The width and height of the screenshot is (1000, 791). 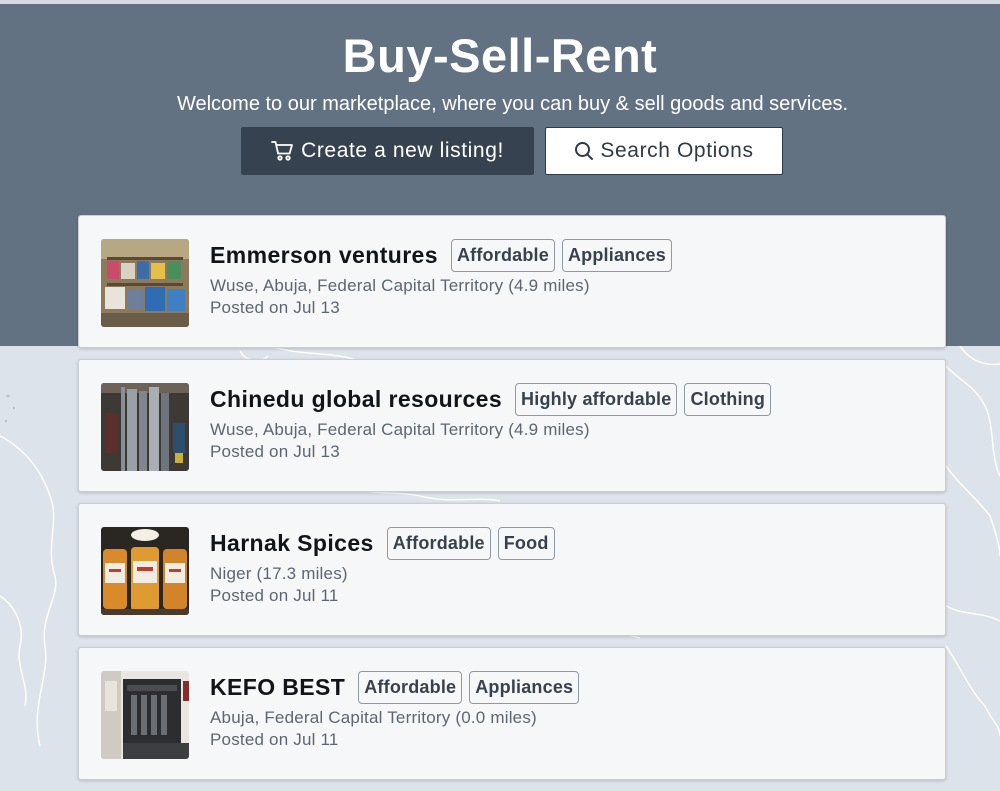 I want to click on create-listing-button: Create a new listing!, so click(x=387, y=151).